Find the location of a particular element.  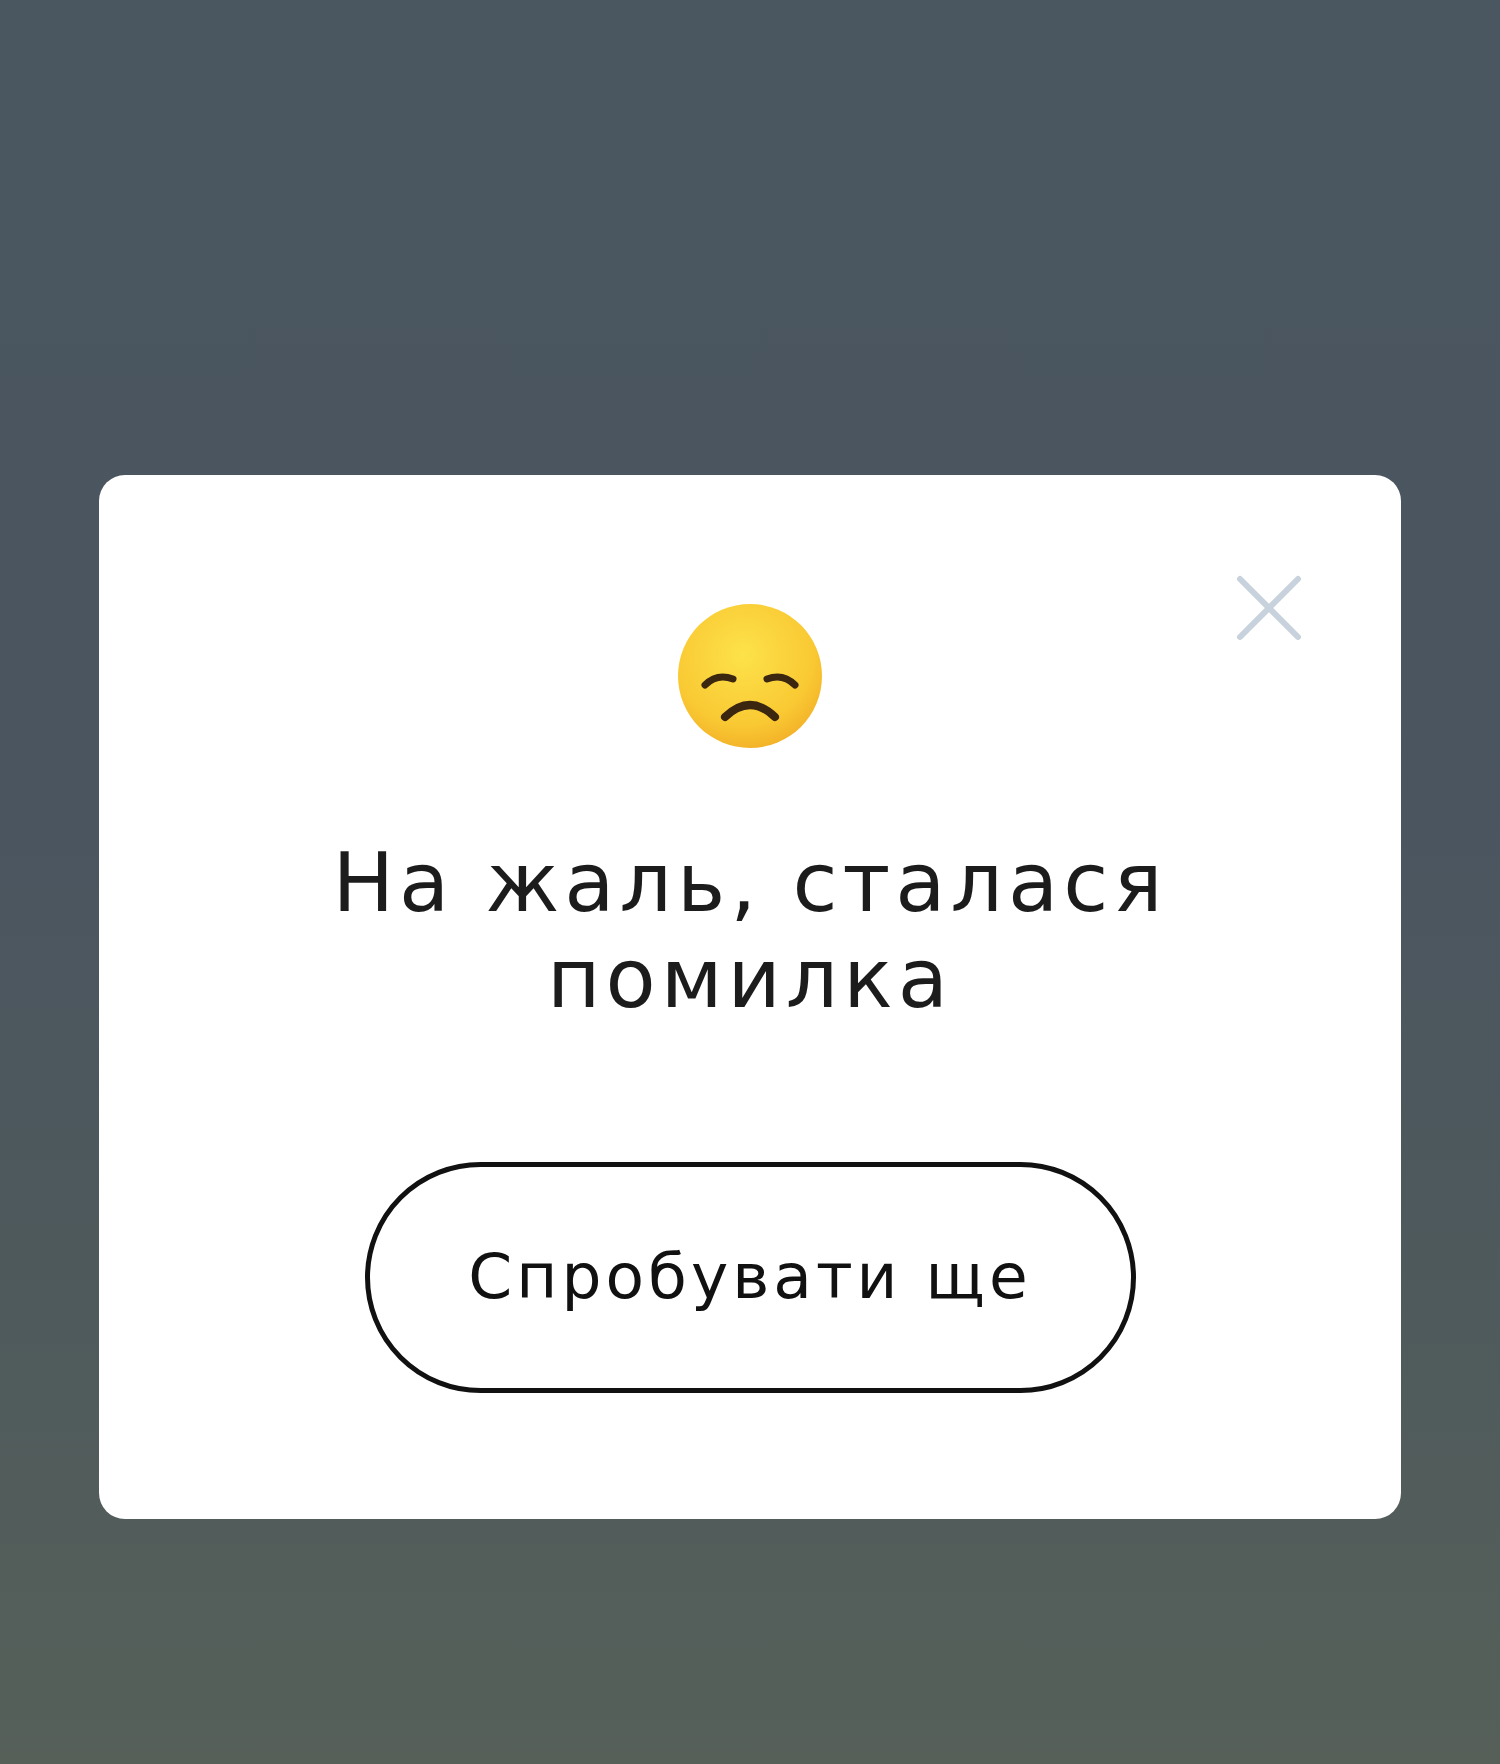

close-icon is located at coordinates (1269, 608).